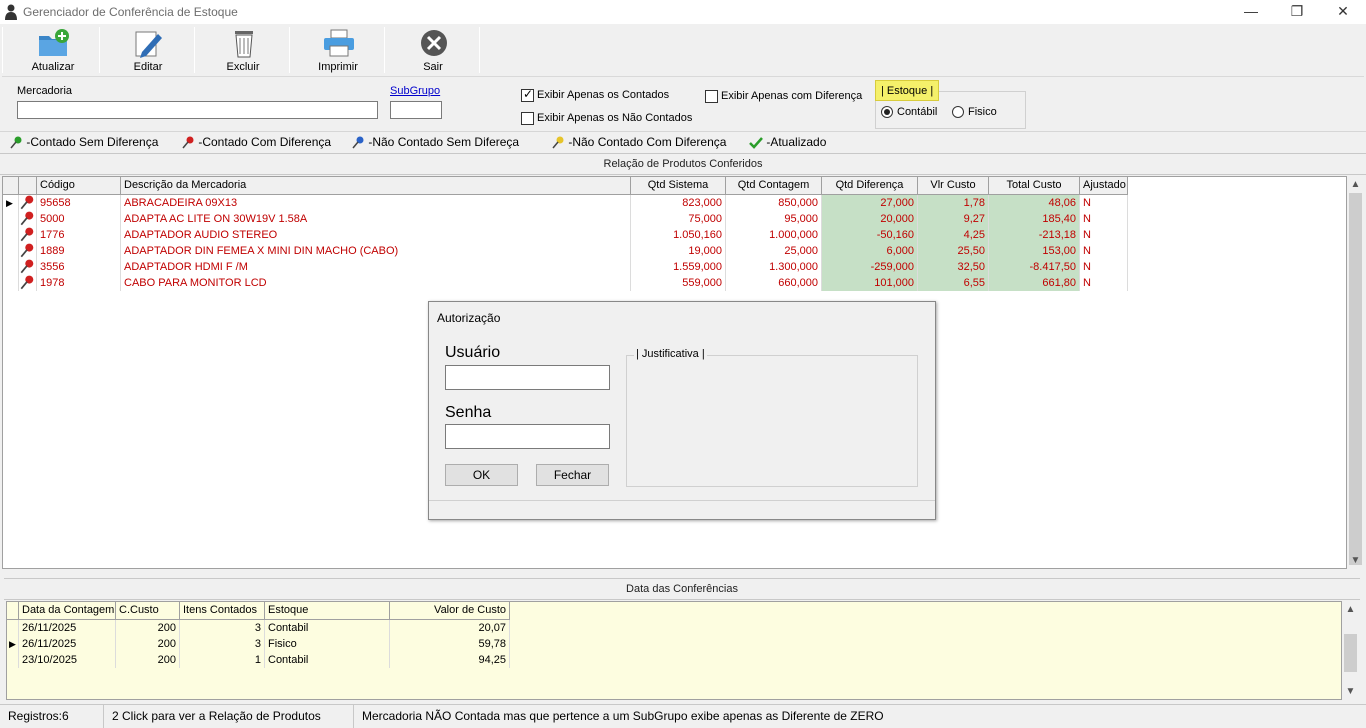 The height and width of the screenshot is (728, 1366). What do you see at coordinates (774, 235) in the screenshot?
I see `product-cell: 1.000,000` at bounding box center [774, 235].